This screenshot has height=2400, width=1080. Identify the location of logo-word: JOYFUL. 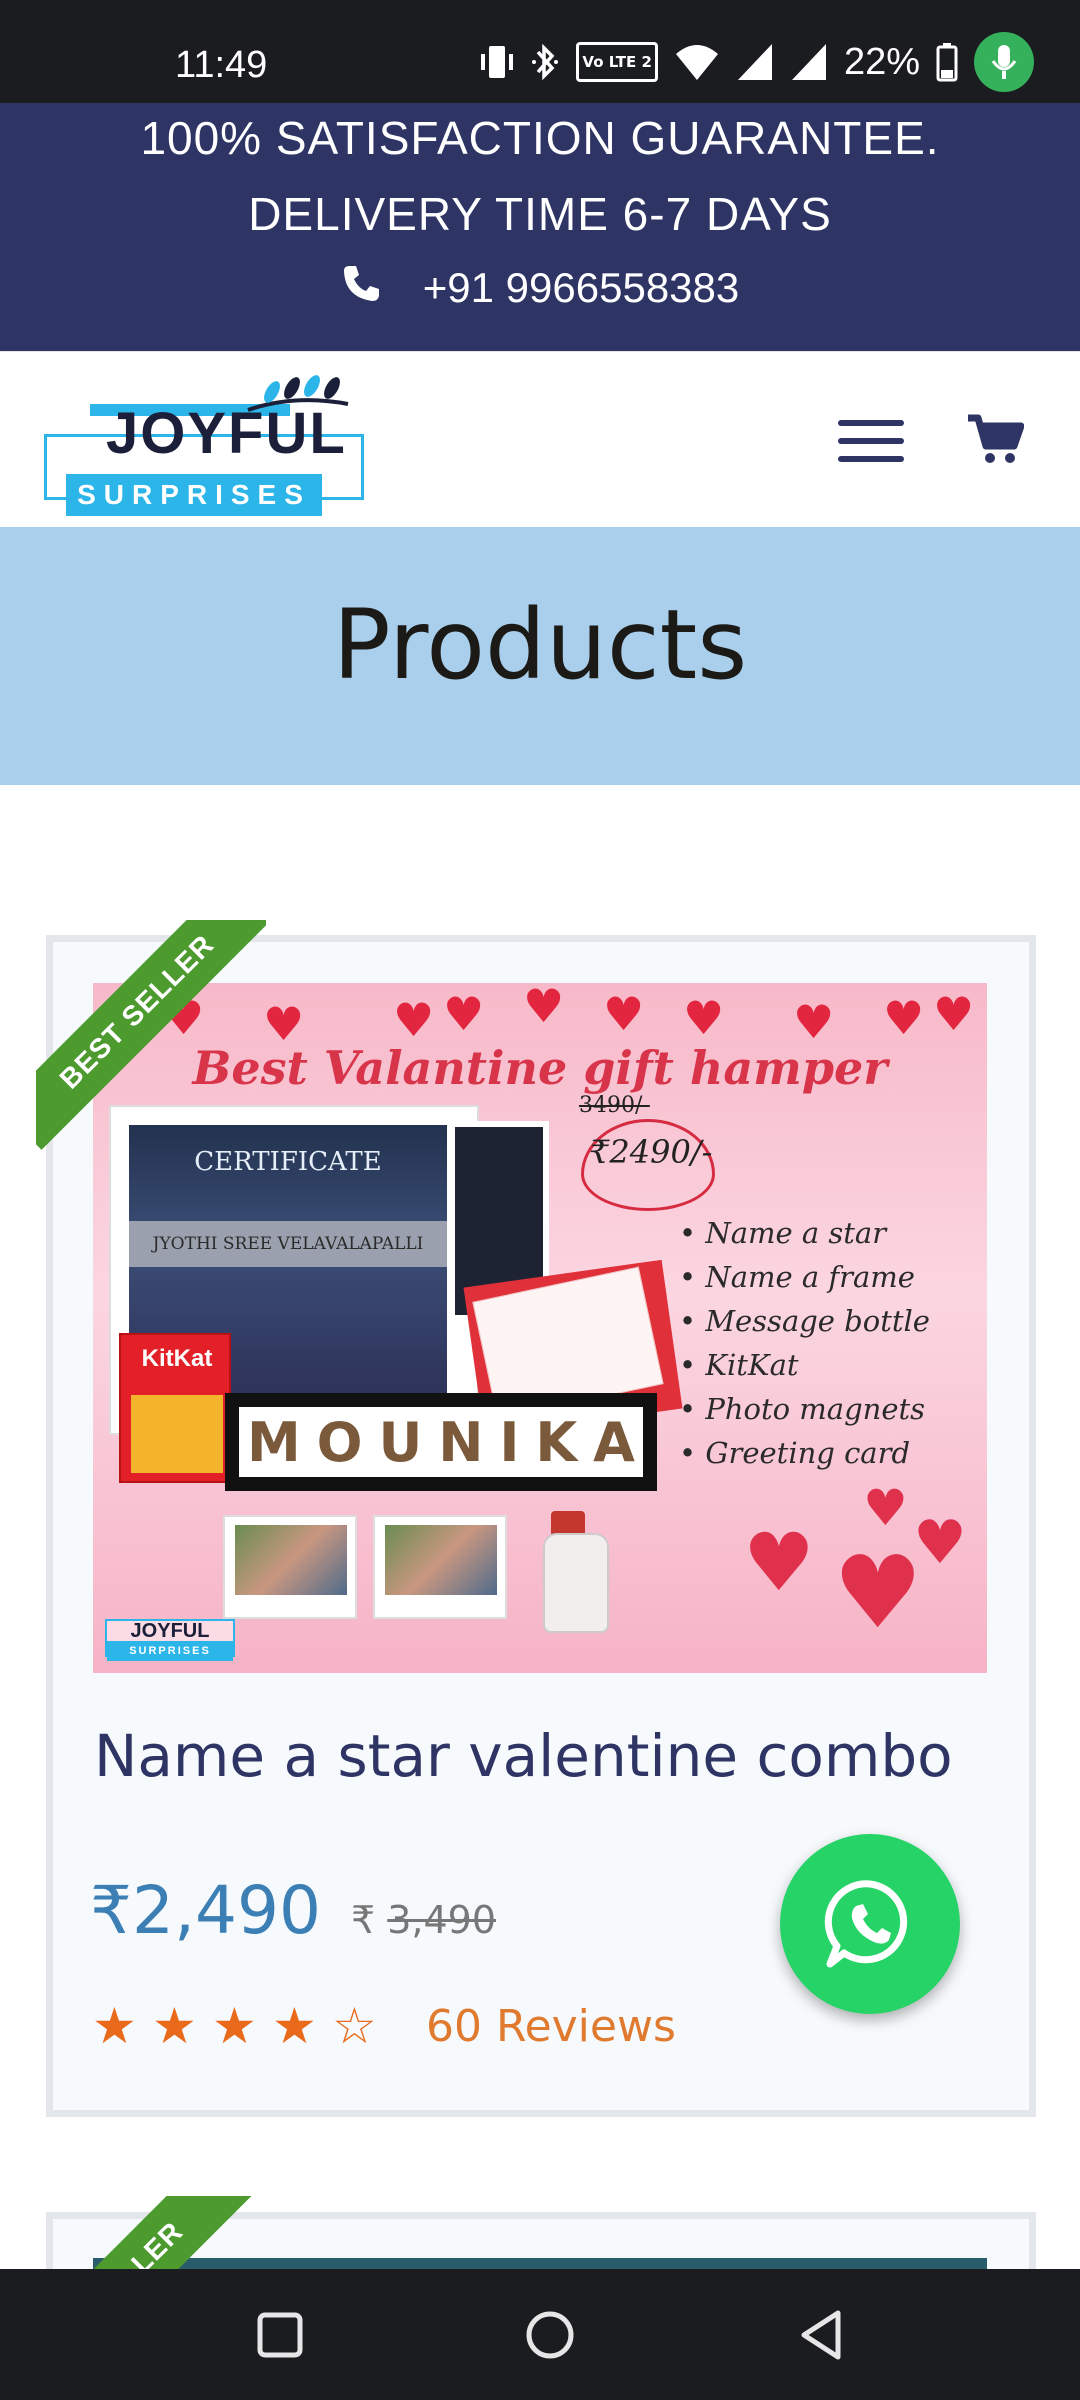
(226, 433).